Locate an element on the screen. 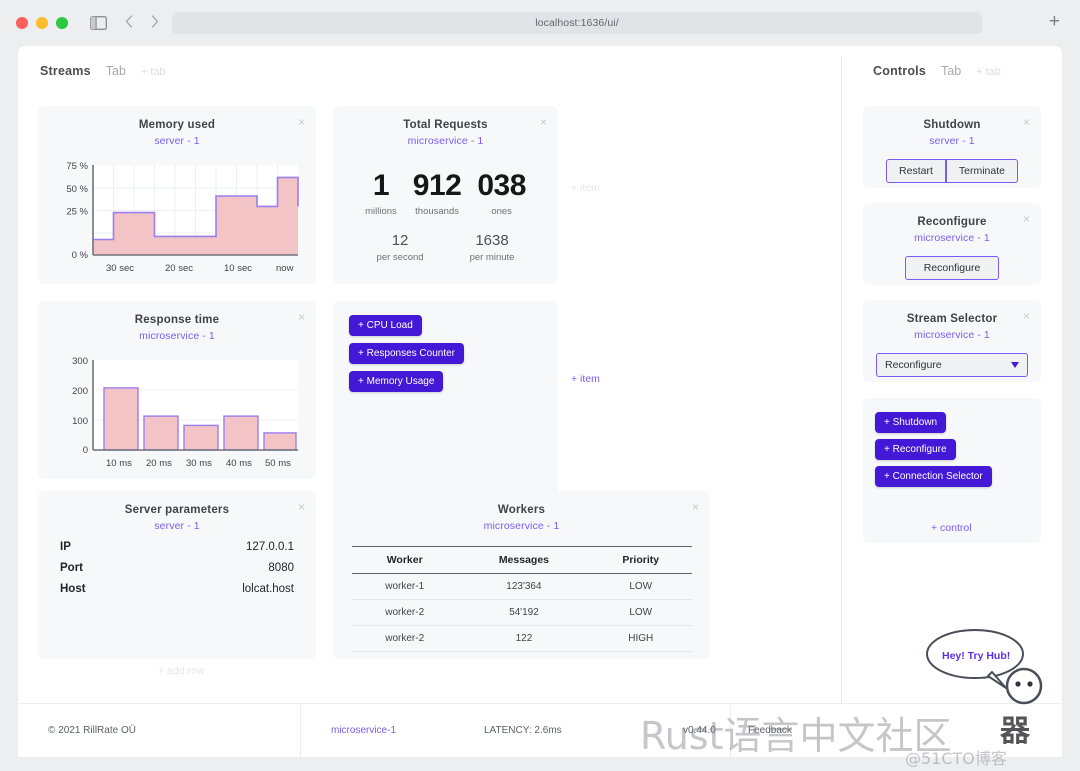 The image size is (1080, 771). hub-promo-bubble: Hey! Try Hub! is located at coordinates (985, 666).